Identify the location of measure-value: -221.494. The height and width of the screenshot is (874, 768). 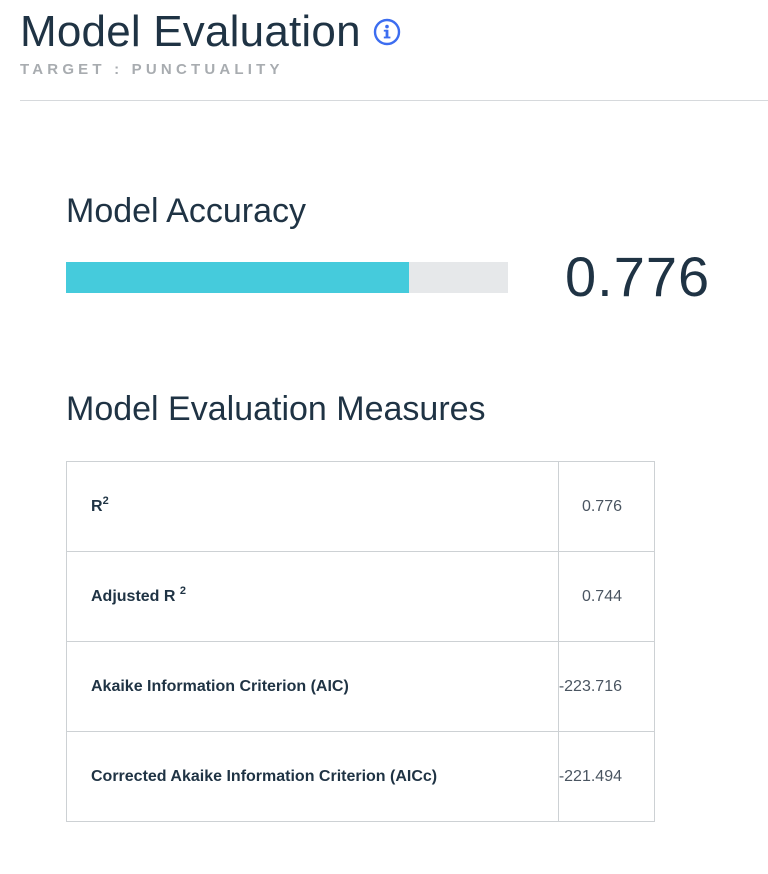
(606, 776).